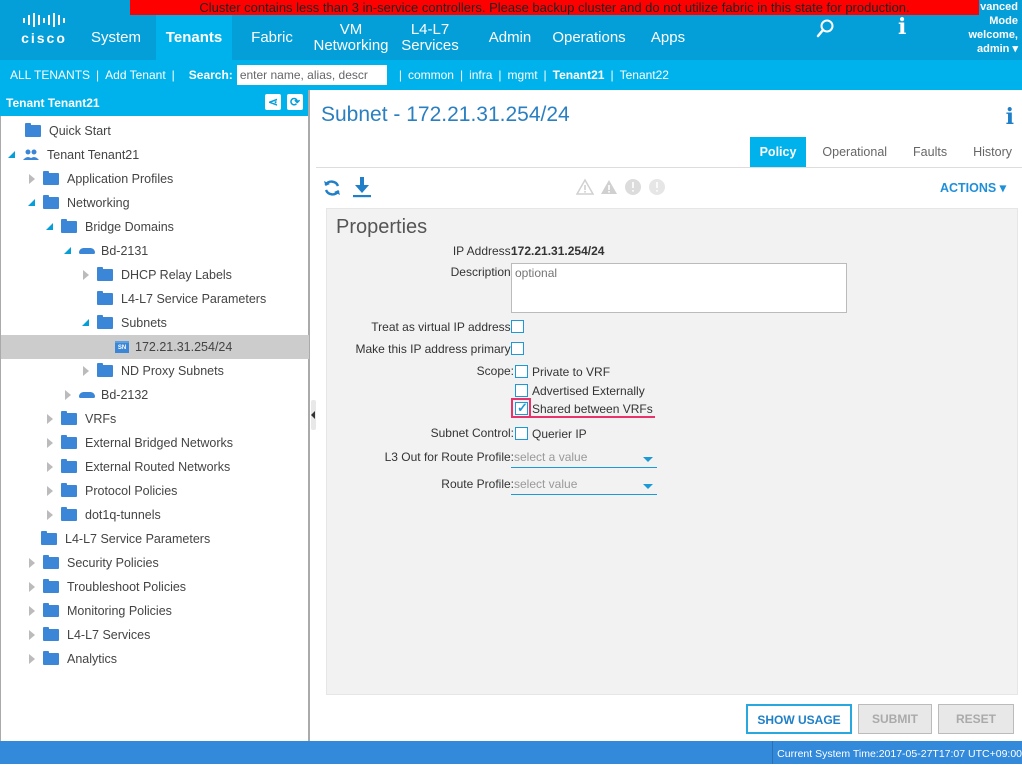 The width and height of the screenshot is (1022, 767). Describe the element at coordinates (138, 539) in the screenshot. I see `tree-item-label: L4-L7 Service Parameters` at that location.